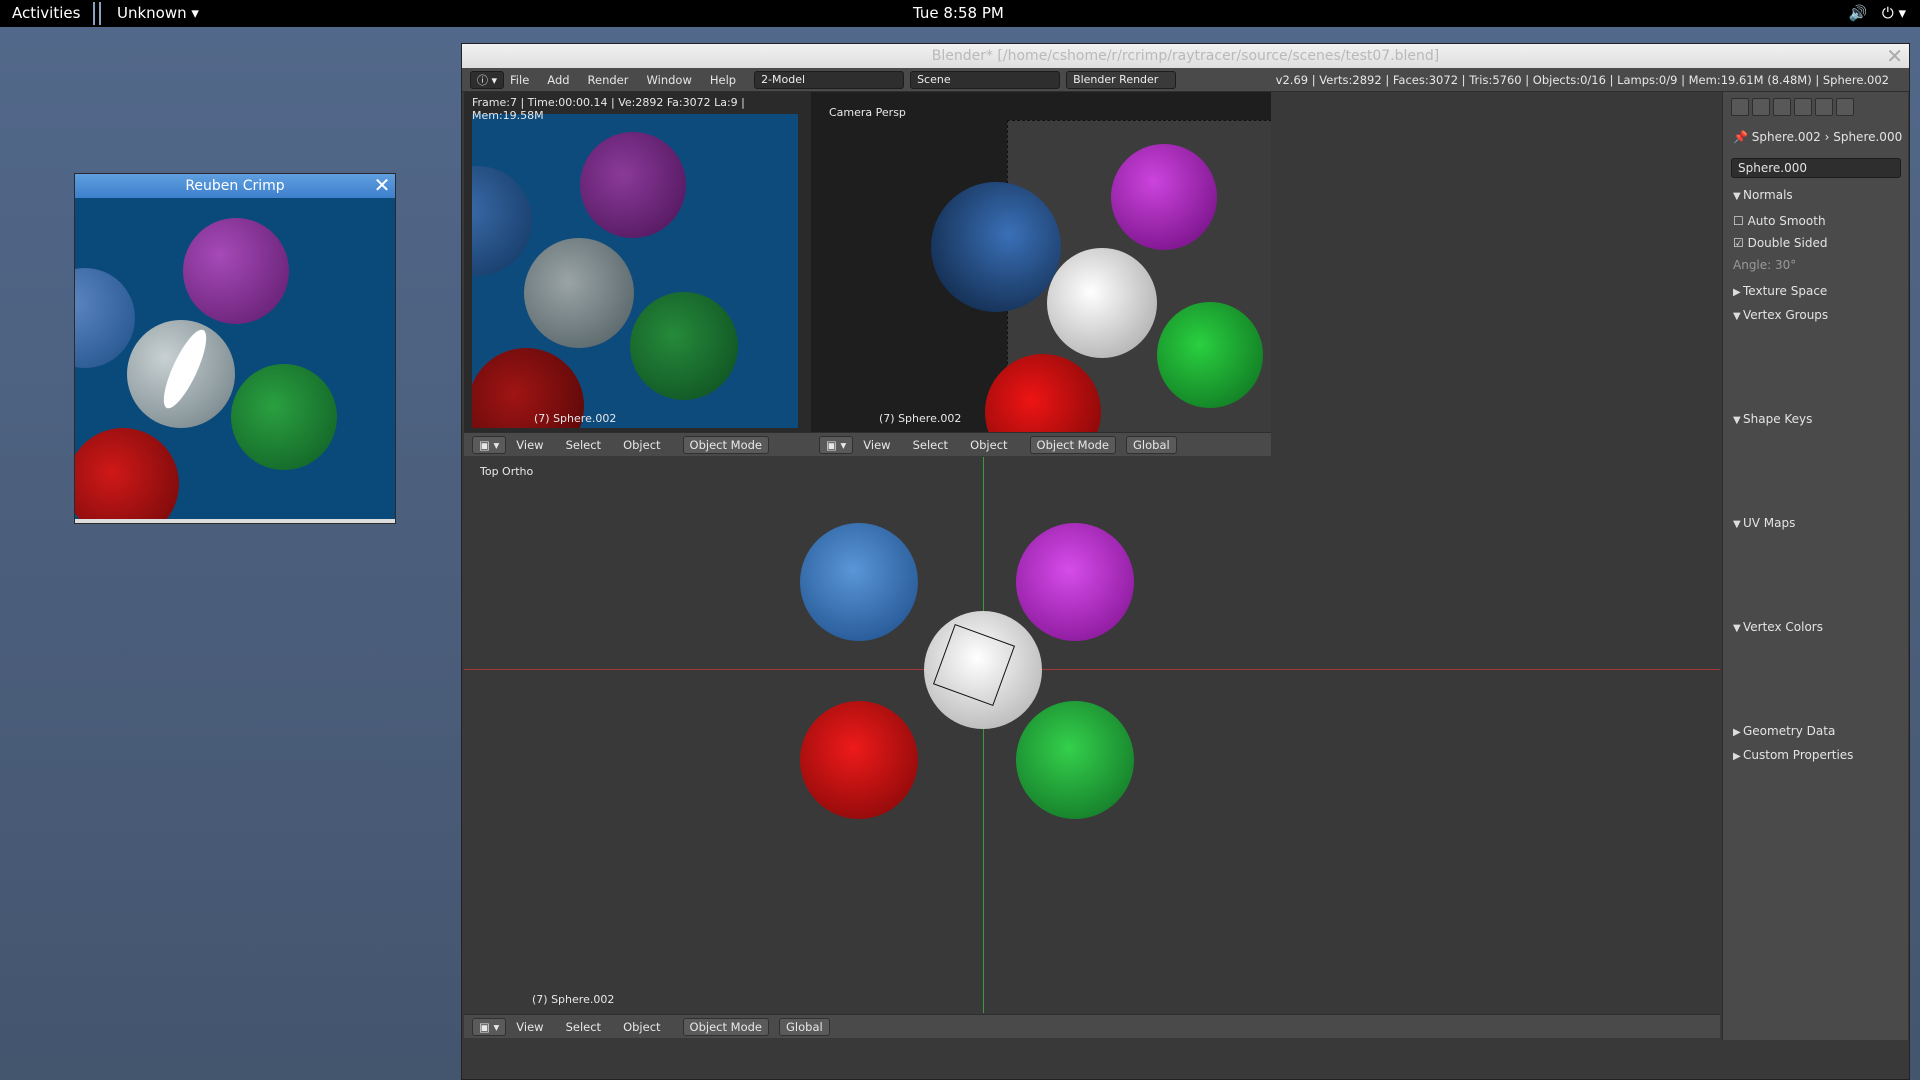  What do you see at coordinates (1761, 107) in the screenshot?
I see `scene-tab-icon` at bounding box center [1761, 107].